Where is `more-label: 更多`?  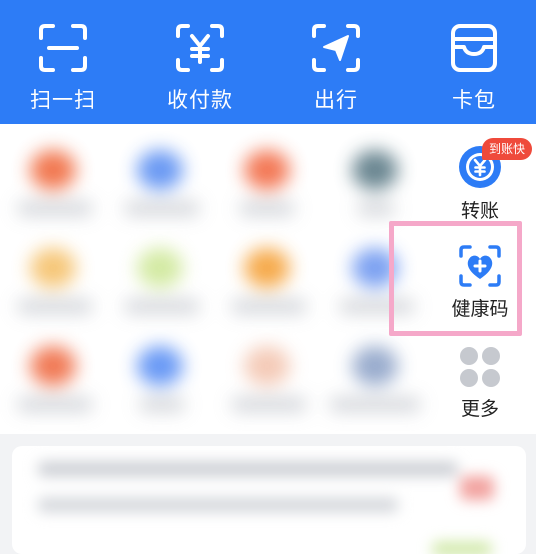
more-label: 更多 is located at coordinates (479, 409).